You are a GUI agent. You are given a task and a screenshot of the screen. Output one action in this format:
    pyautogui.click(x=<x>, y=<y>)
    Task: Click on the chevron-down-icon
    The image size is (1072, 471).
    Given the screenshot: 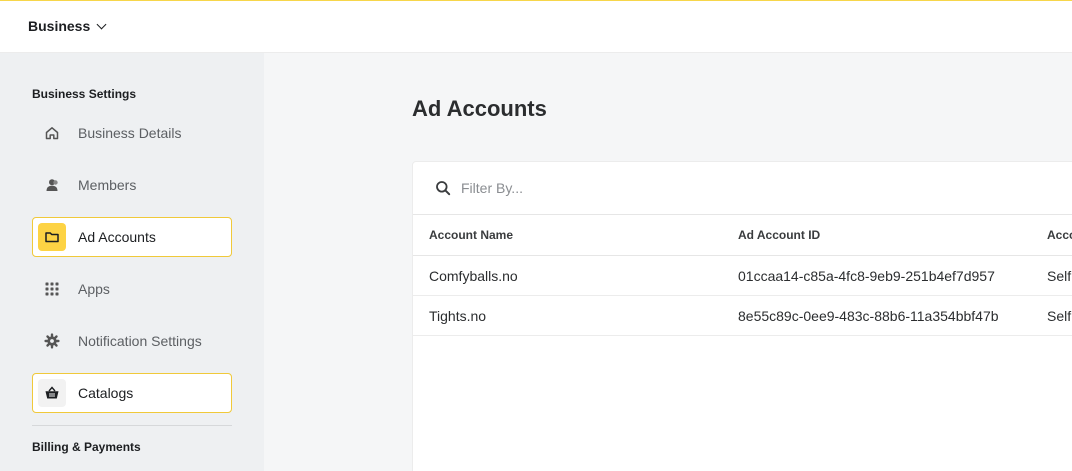 What is the action you would take?
    pyautogui.click(x=101, y=24)
    